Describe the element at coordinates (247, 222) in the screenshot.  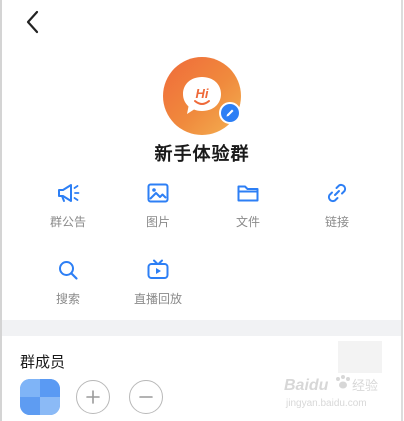
I see `func-label-files: 文件` at that location.